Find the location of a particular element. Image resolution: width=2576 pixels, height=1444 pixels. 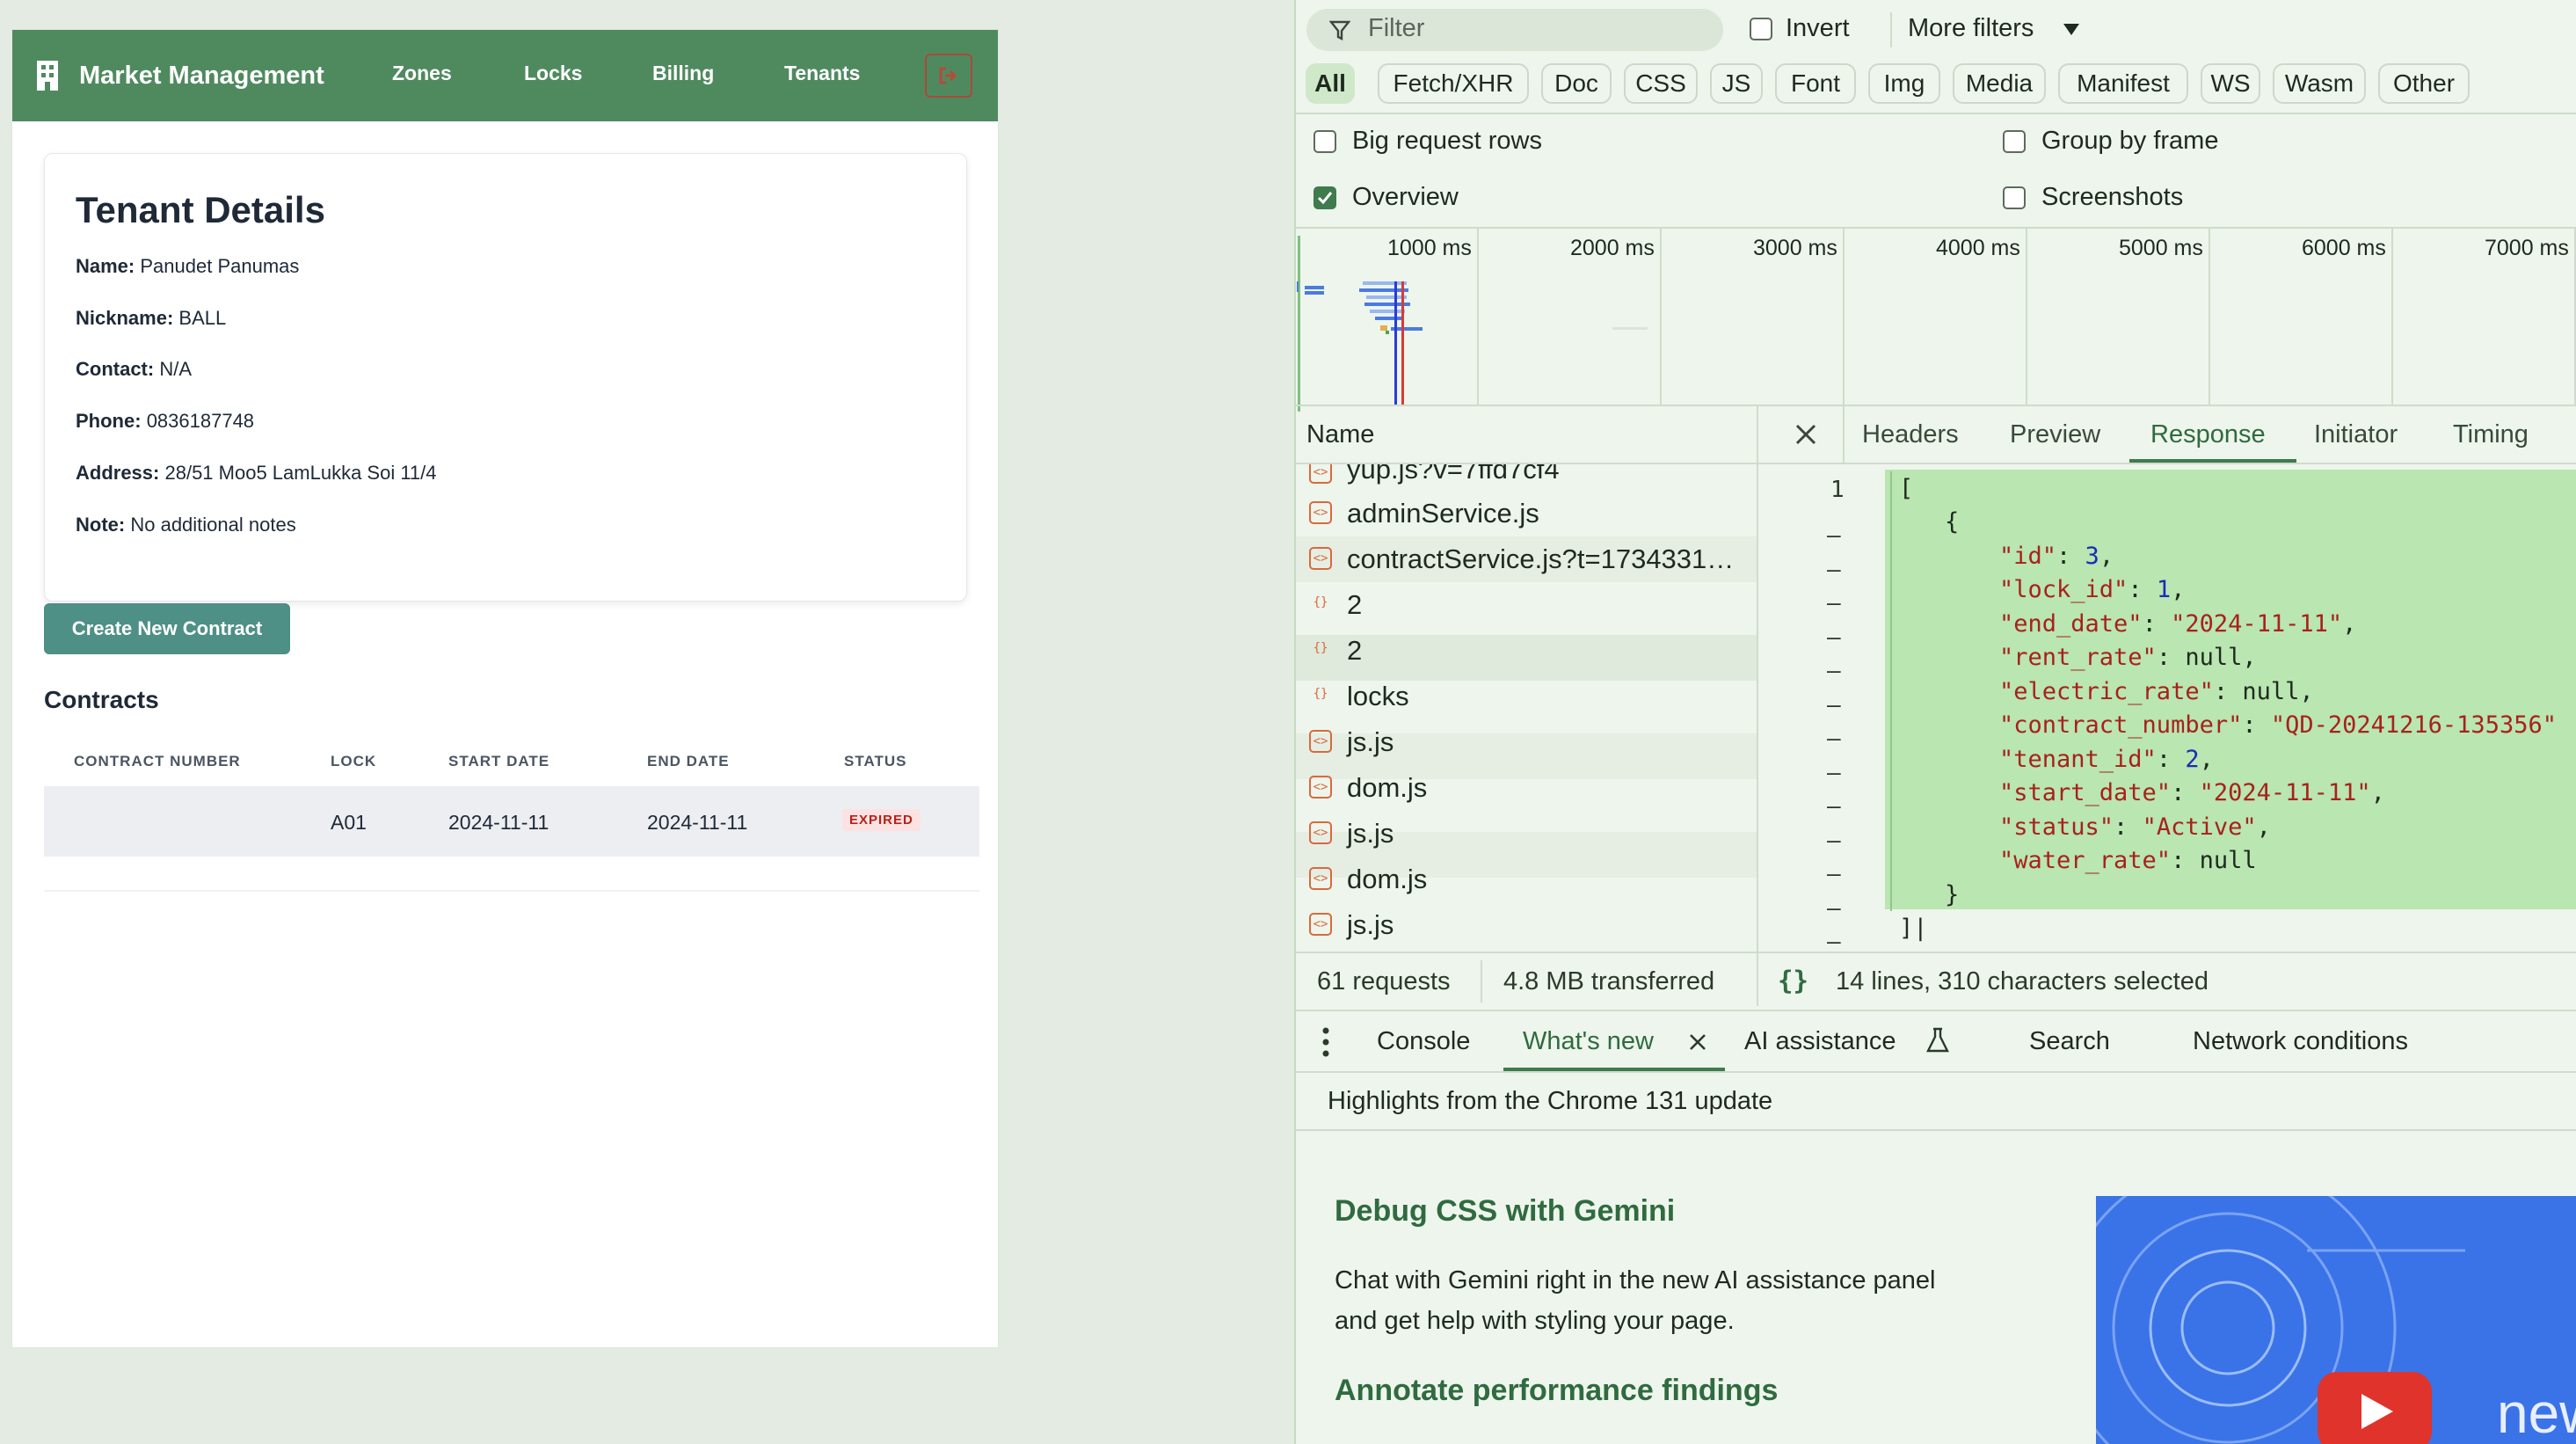

field-phone: Phone: 0836187748 is located at coordinates (165, 421).